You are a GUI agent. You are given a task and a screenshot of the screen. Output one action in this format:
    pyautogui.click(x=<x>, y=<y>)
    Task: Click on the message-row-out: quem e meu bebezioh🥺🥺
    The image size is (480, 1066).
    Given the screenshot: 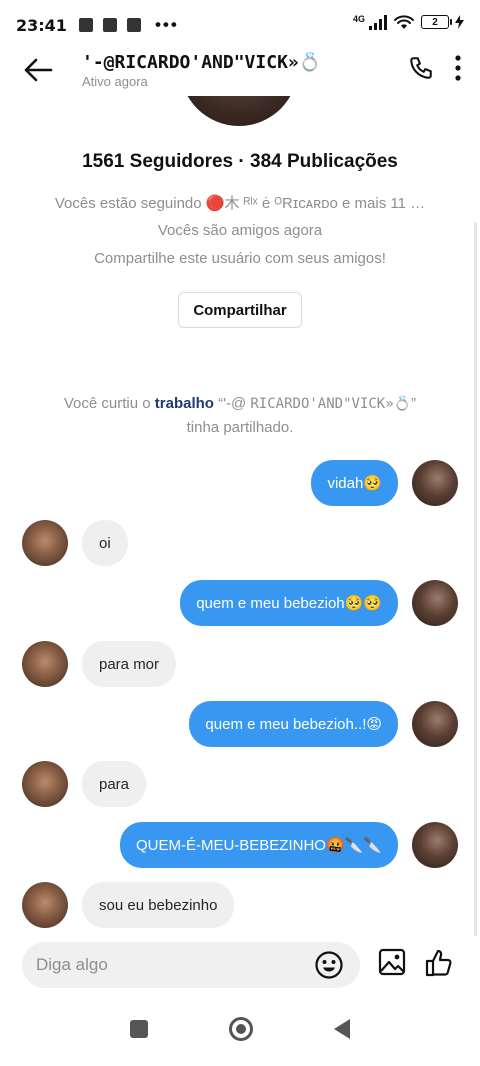 What is the action you would take?
    pyautogui.click(x=319, y=603)
    